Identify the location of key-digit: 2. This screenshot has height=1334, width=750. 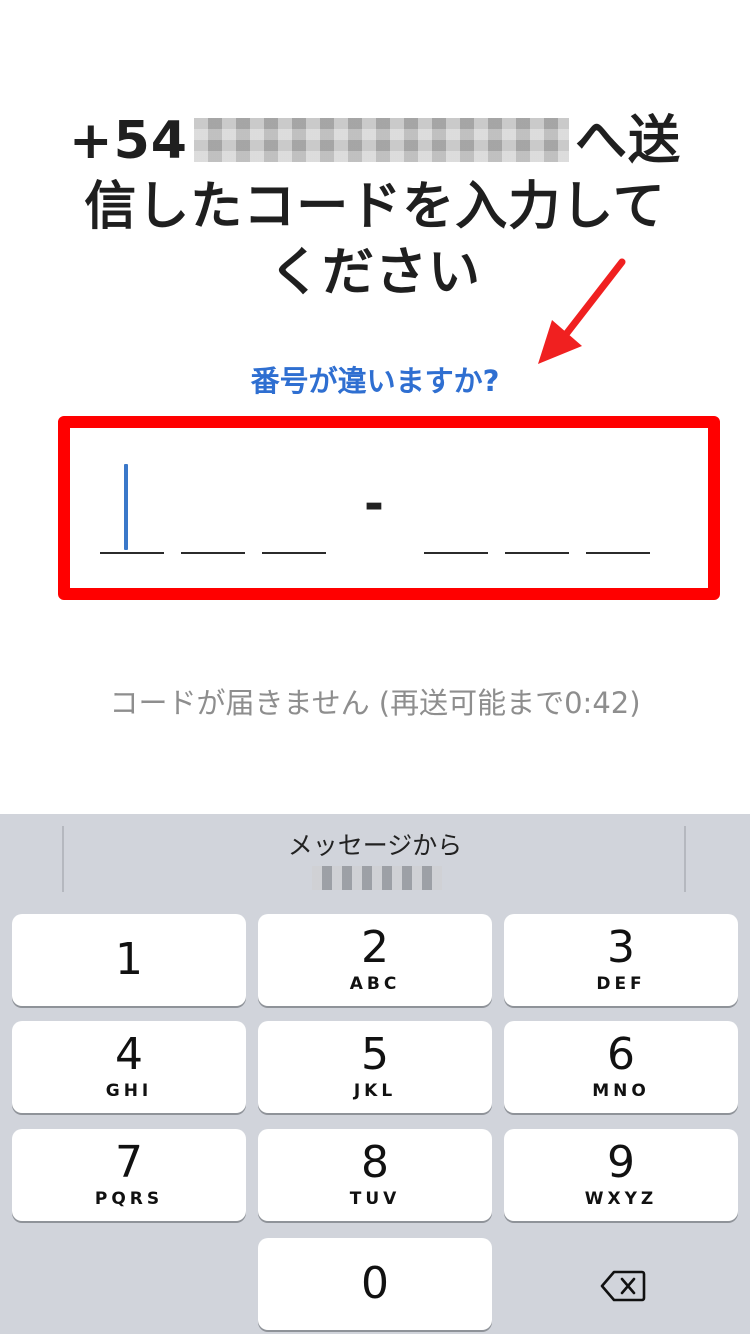
(375, 947).